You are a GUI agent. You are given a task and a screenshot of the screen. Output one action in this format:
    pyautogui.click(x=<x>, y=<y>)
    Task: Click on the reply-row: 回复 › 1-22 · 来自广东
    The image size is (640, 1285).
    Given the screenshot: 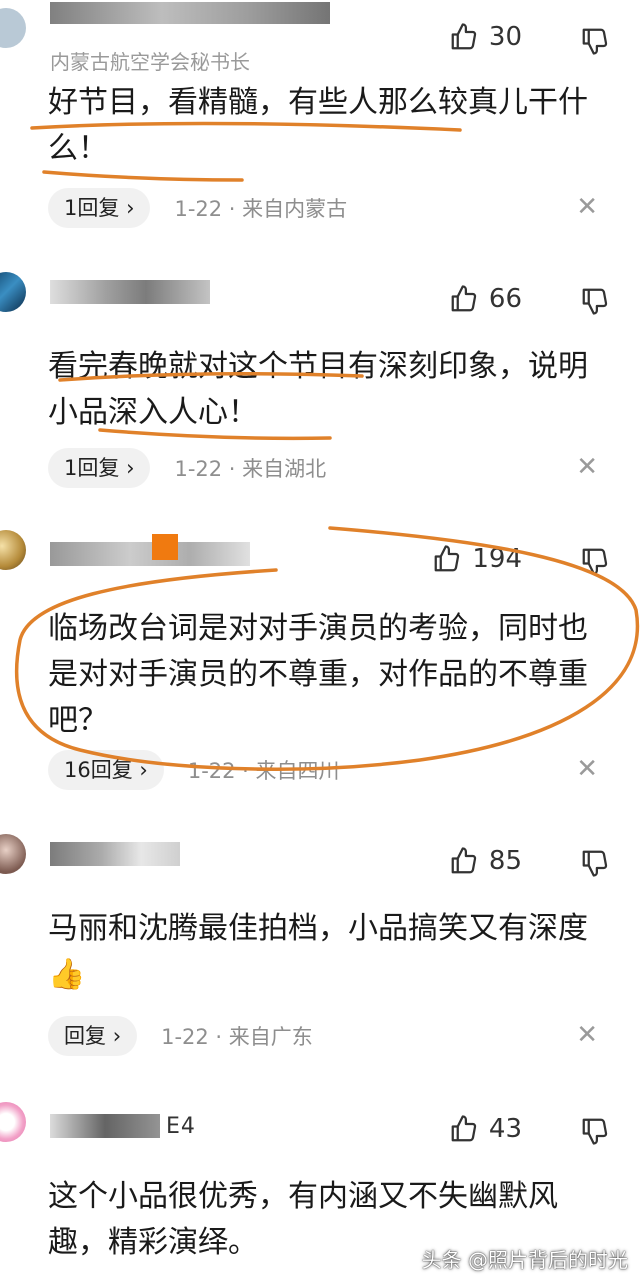 What is the action you would take?
    pyautogui.click(x=180, y=1036)
    